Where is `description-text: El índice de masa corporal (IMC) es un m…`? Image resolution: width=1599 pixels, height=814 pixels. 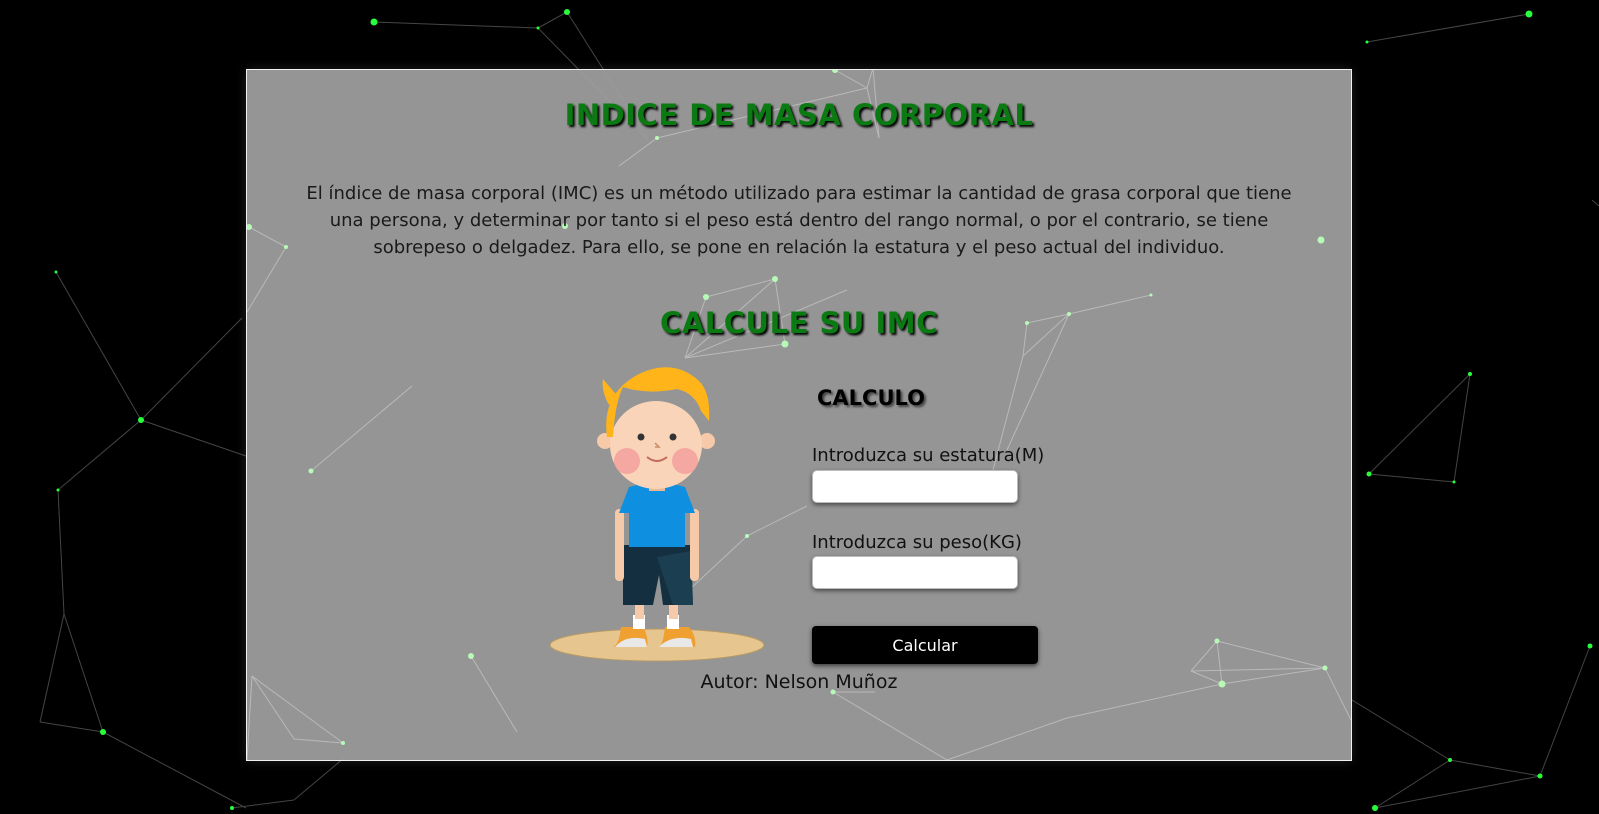 description-text: El índice de masa corporal (IMC) es un m… is located at coordinates (799, 220).